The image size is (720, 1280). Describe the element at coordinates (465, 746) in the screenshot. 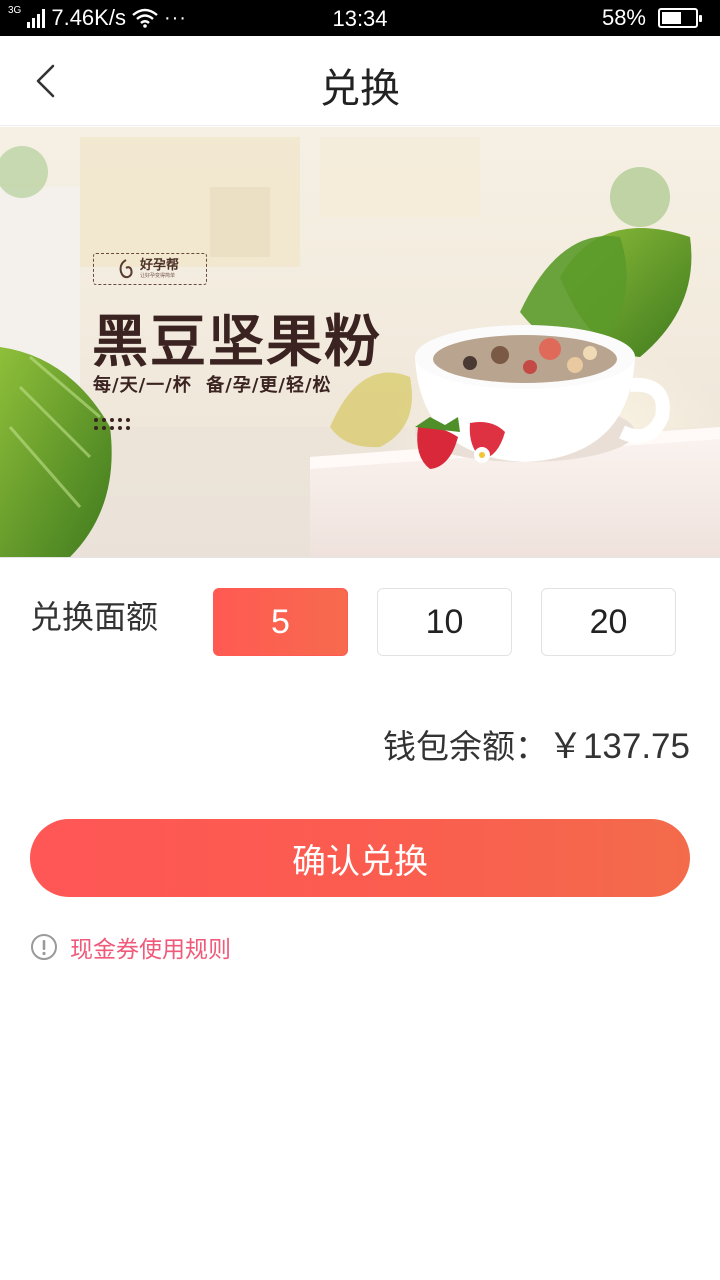

I see `wallet-balance-label: 钱包余额：` at that location.